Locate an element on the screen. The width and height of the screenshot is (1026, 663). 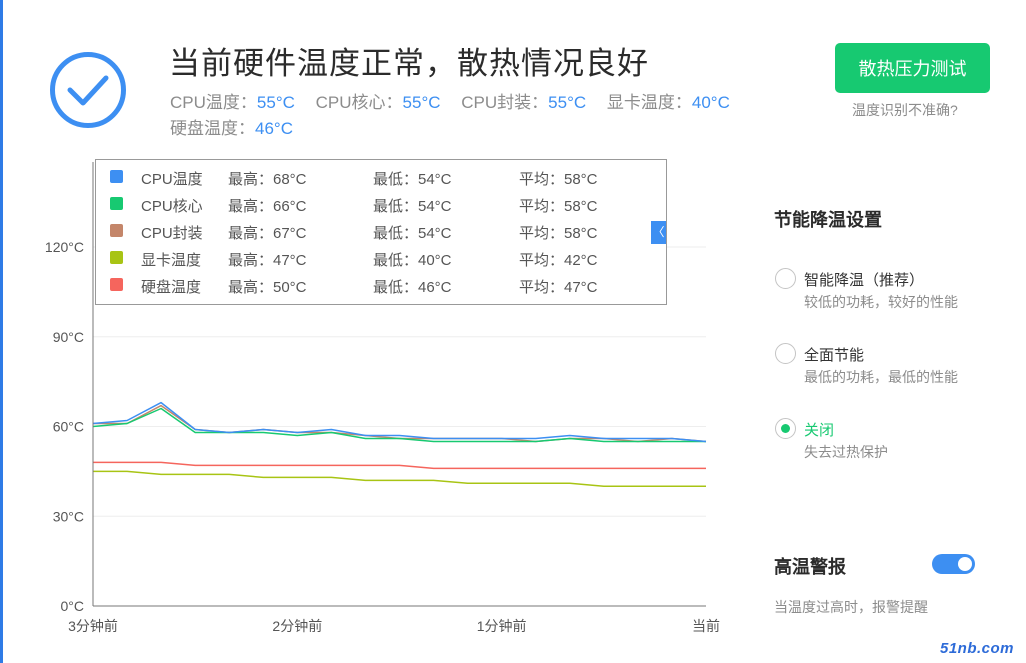
temp-cpu-package: CPU封装：55°C is located at coordinates (524, 102).